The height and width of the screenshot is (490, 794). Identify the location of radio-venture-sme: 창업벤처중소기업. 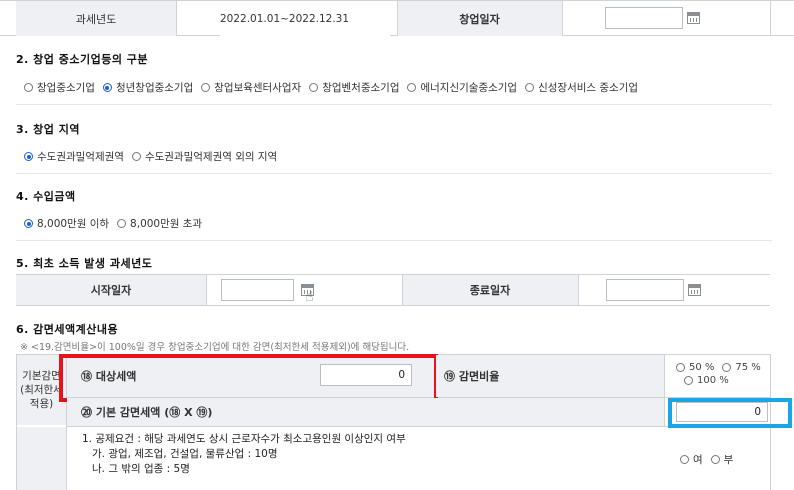
(354, 87).